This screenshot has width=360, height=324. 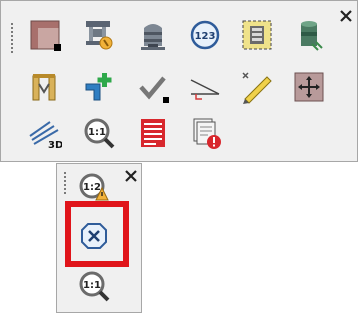 I want to click on ruler-edit-icon, so click(x=257, y=88).